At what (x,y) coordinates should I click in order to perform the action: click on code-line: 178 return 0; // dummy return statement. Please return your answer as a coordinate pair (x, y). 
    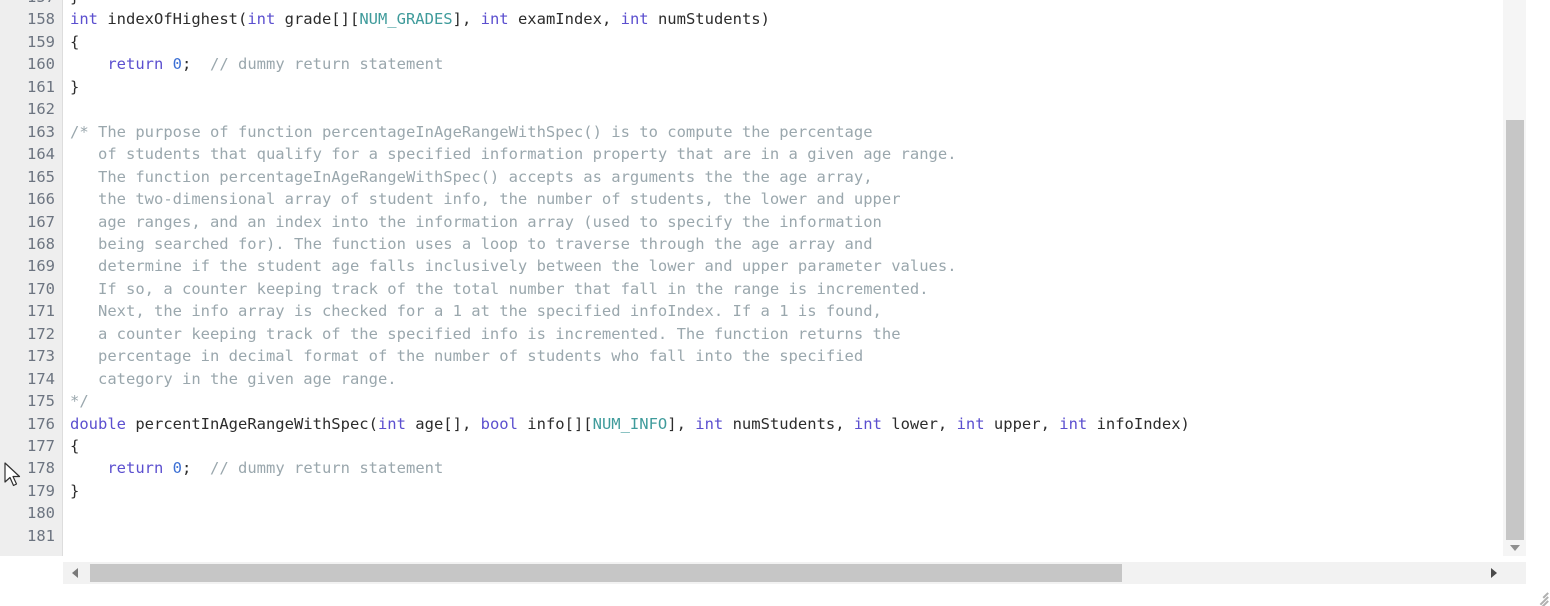
    Looking at the image, I should click on (763, 468).